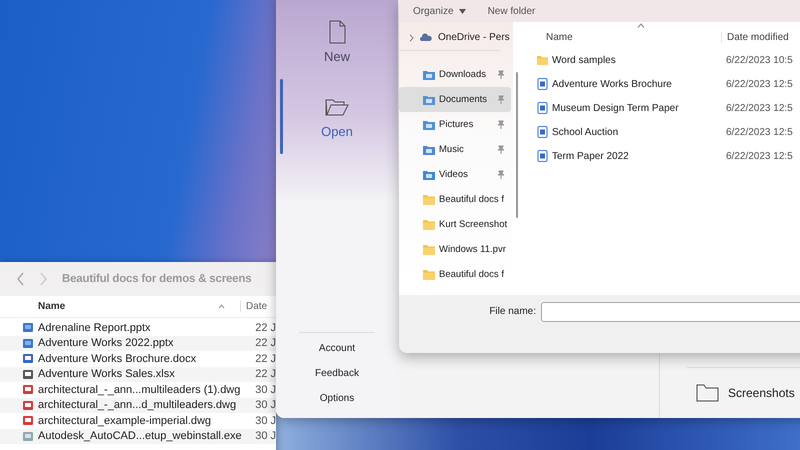 This screenshot has width=800, height=450. Describe the element at coordinates (43, 279) in the screenshot. I see `forward-icon` at that location.